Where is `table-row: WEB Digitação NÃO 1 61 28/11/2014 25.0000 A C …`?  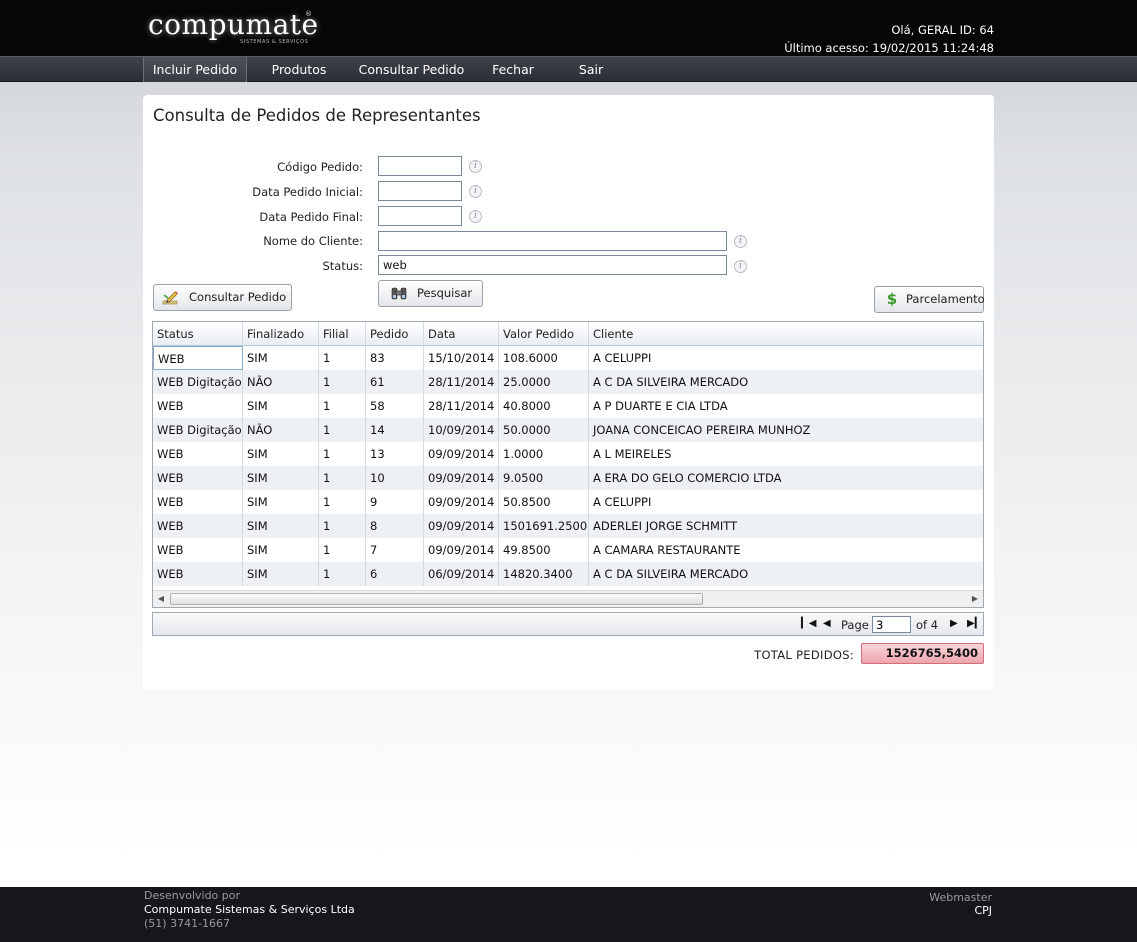
table-row: WEB Digitação NÃO 1 61 28/11/2014 25.0000 A C … is located at coordinates (568, 382).